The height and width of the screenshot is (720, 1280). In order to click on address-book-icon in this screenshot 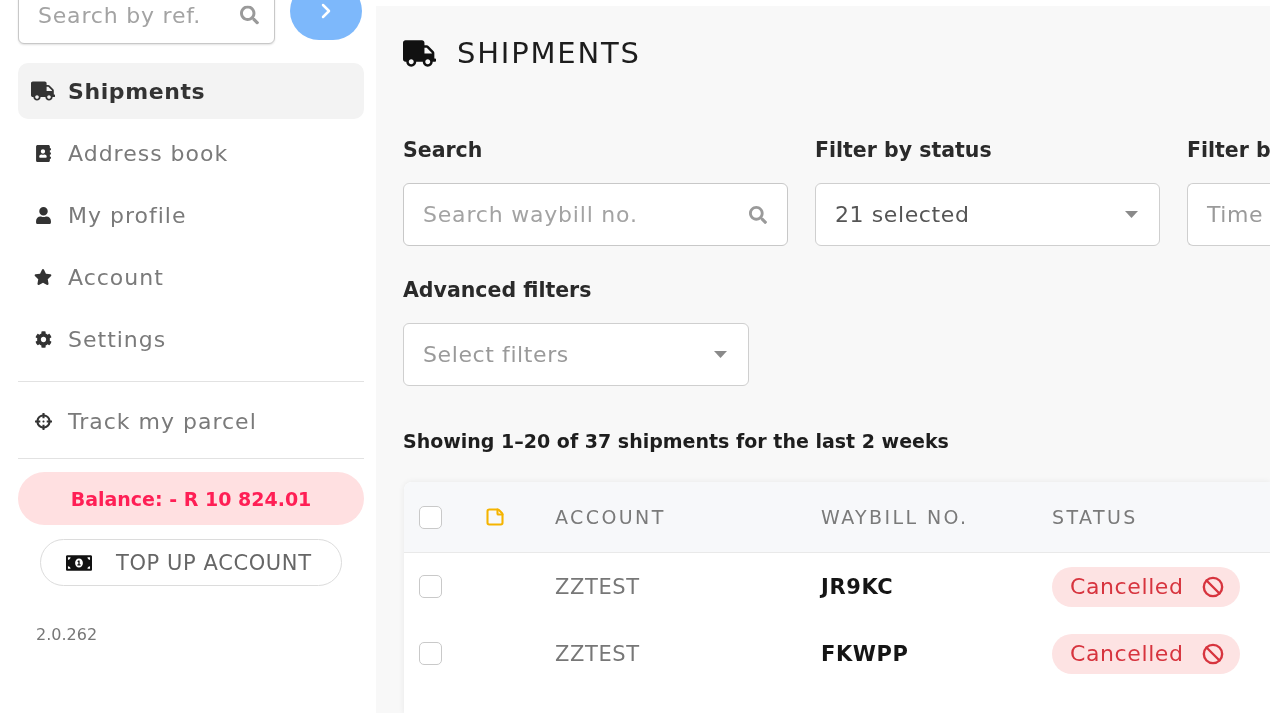, I will do `click(43, 153)`.